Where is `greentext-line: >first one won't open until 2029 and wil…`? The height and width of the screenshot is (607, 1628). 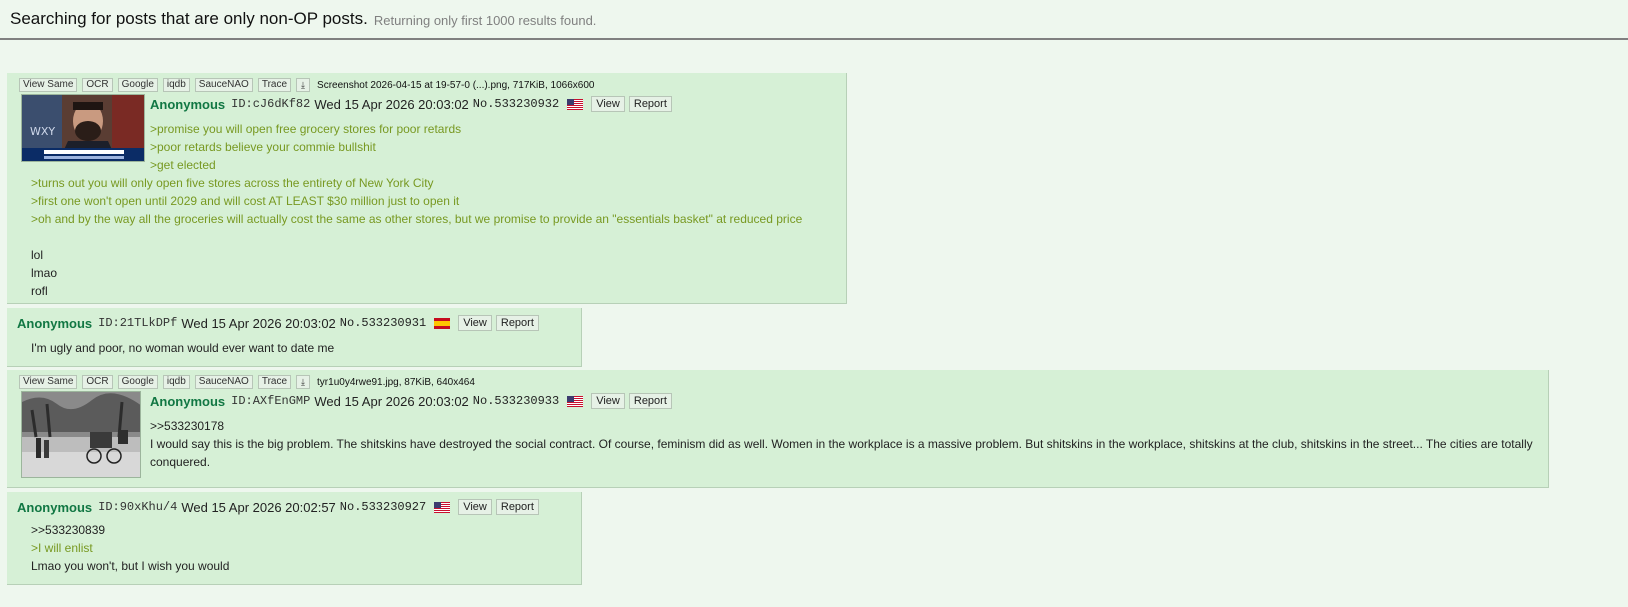
greentext-line: >first one won't open until 2029 and wil… is located at coordinates (245, 201).